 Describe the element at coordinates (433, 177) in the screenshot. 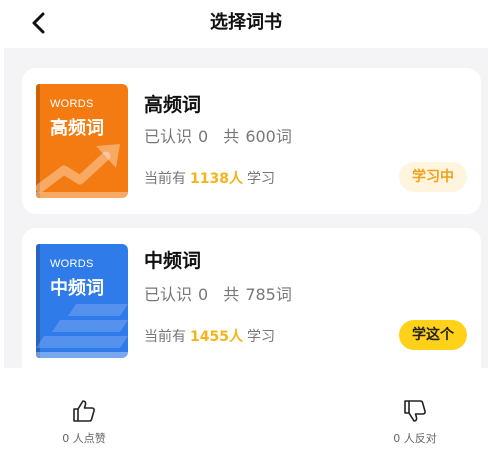

I see `studying-button: 学习中` at that location.